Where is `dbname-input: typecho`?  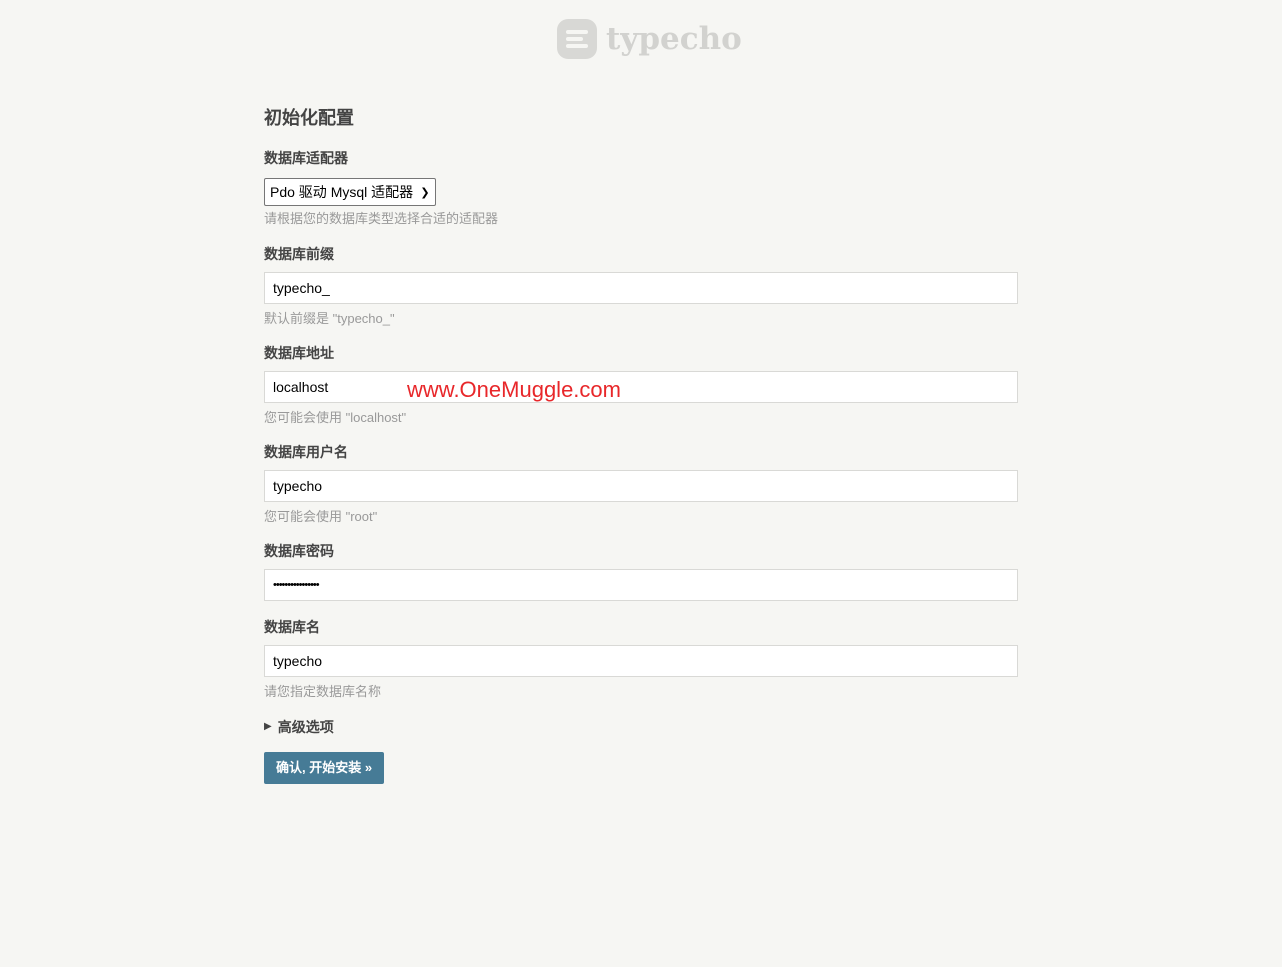
dbname-input: typecho is located at coordinates (641, 661).